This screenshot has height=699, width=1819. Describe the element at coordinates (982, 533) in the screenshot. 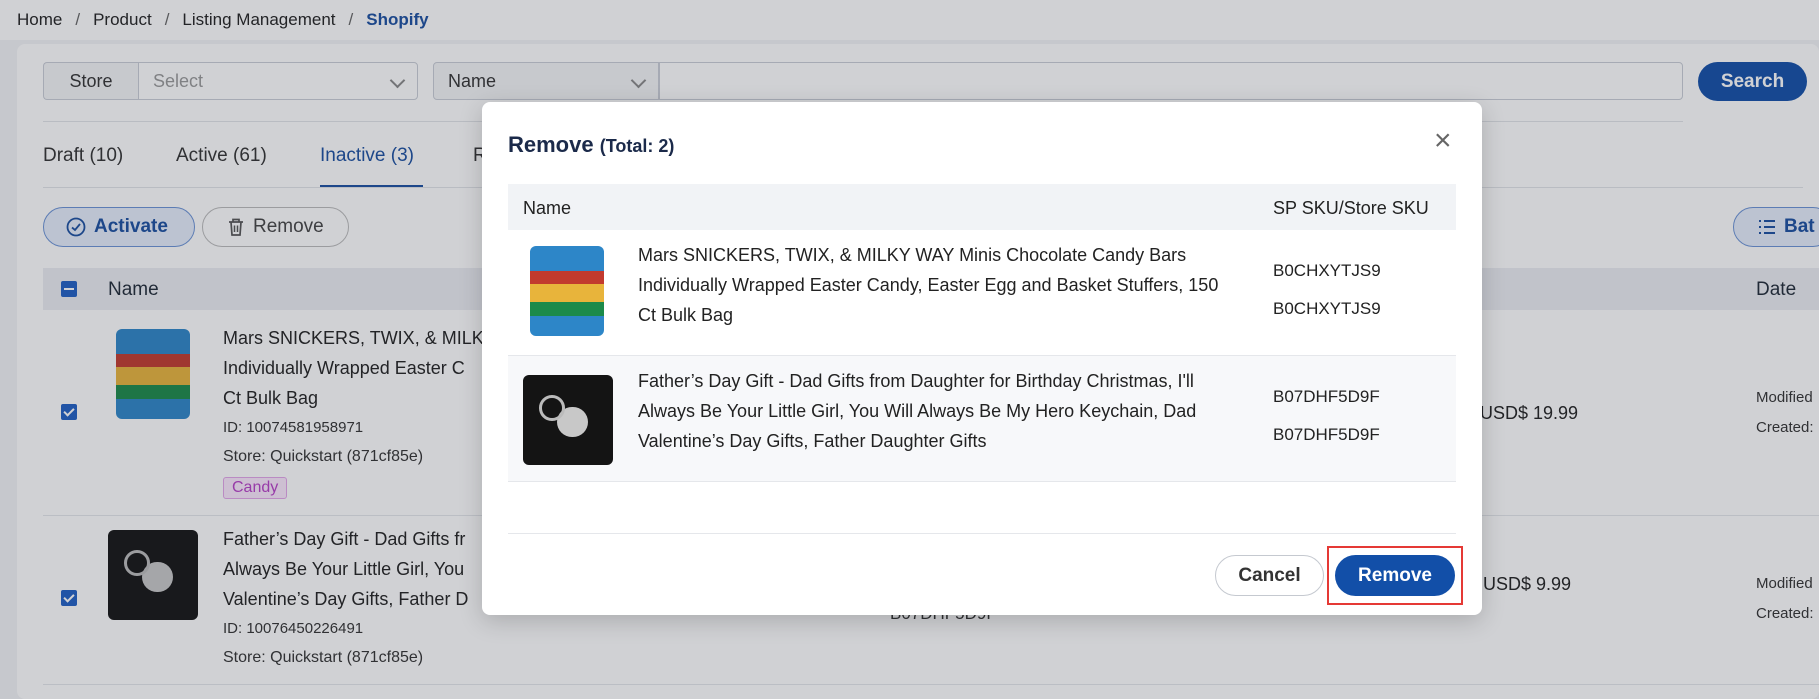

I see `footer-divider` at that location.